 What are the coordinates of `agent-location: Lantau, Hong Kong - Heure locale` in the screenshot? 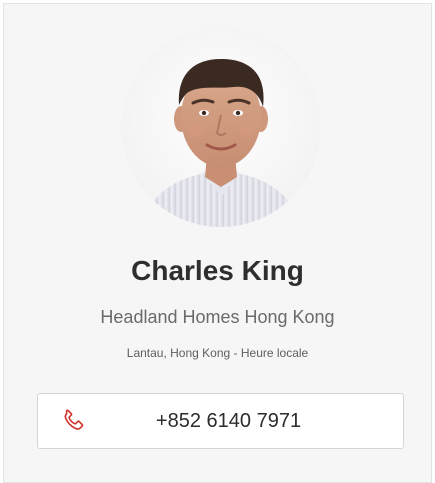 It's located at (217, 353).